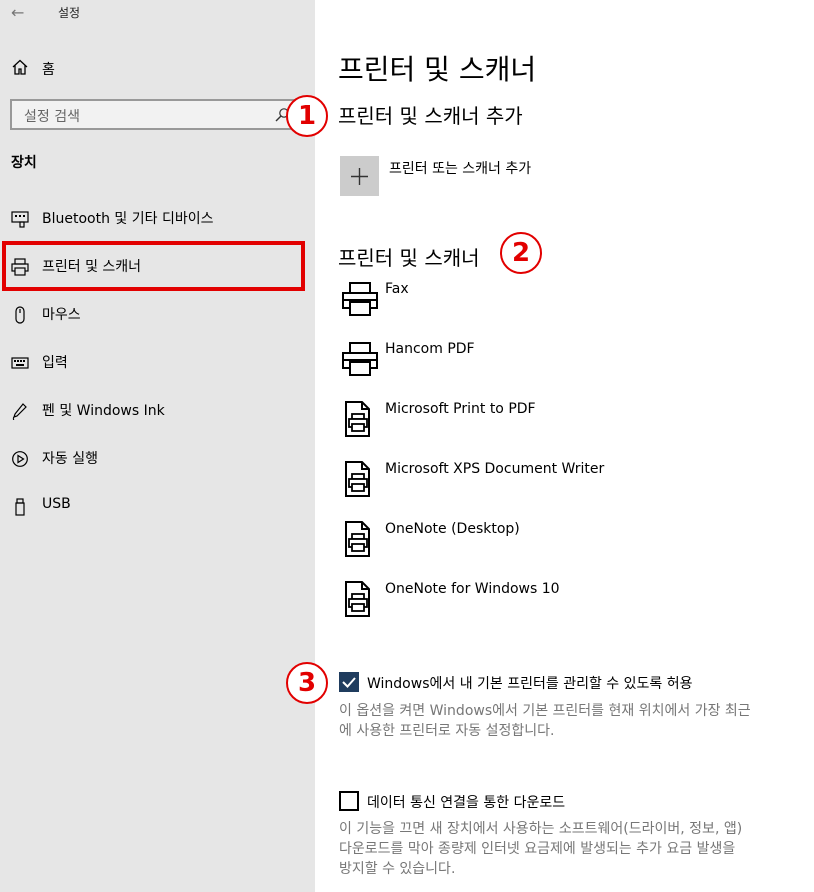  Describe the element at coordinates (541, 829) in the screenshot. I see `description-line: 이 기능을 끄면 새 장치에서 사용하는 소프트웨어(드라이버, 정보, 앱)` at that location.